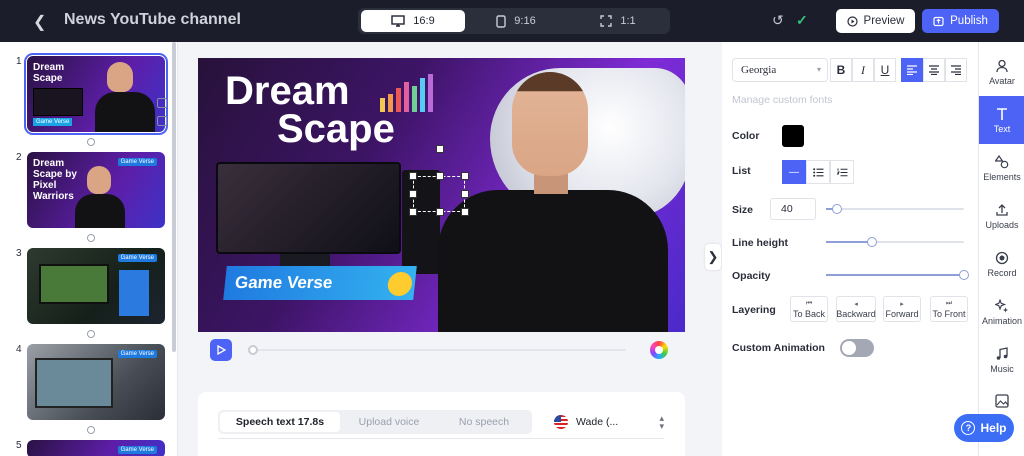 The width and height of the screenshot is (1024, 456). What do you see at coordinates (895, 242) in the screenshot?
I see `line-height-slider` at bounding box center [895, 242].